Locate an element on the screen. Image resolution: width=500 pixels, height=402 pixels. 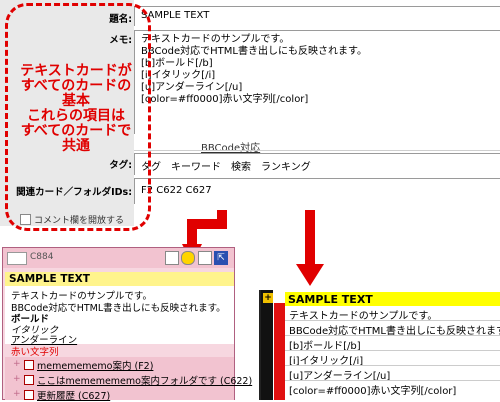
related-link: ここはmememememo案内フォルダです (C622) is located at coordinates (144, 380).